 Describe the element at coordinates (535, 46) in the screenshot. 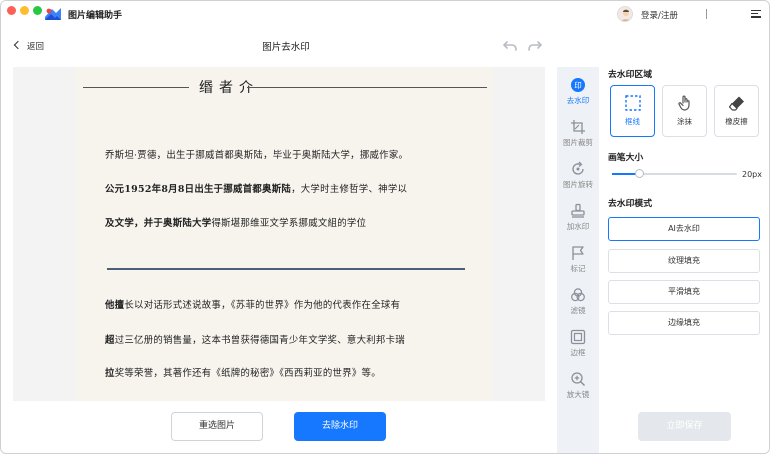

I see `redo-icon` at that location.